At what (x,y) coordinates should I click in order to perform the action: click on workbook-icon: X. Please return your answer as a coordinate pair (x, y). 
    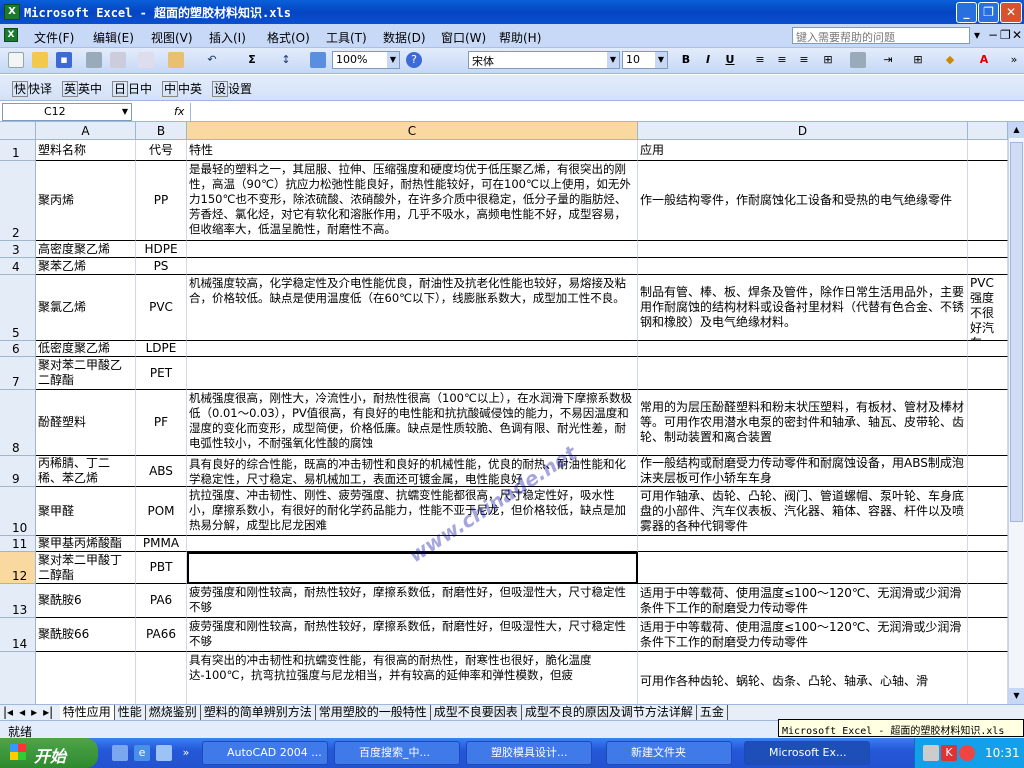
    Looking at the image, I should click on (11, 35).